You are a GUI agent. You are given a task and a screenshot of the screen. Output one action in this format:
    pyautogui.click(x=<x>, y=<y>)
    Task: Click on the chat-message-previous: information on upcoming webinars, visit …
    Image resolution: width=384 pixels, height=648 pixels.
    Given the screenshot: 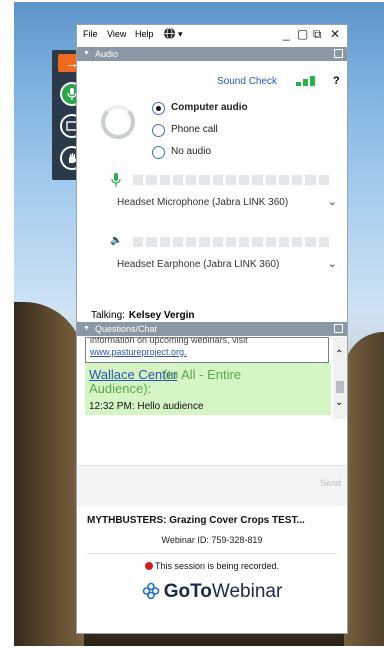 What is the action you would take?
    pyautogui.click(x=207, y=350)
    